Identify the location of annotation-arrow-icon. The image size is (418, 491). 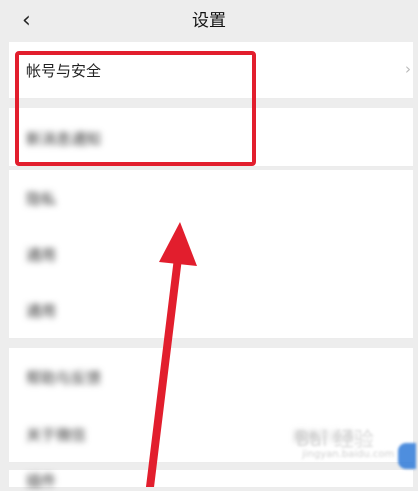
(171, 354).